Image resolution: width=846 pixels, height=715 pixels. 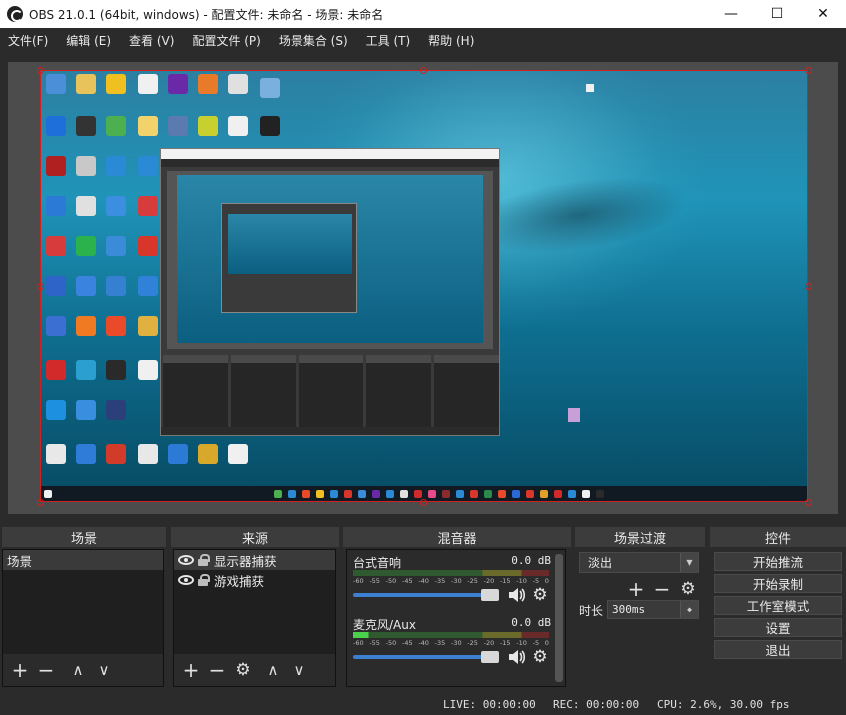 What do you see at coordinates (83, 602) in the screenshot?
I see `scenes-list: 场景` at bounding box center [83, 602].